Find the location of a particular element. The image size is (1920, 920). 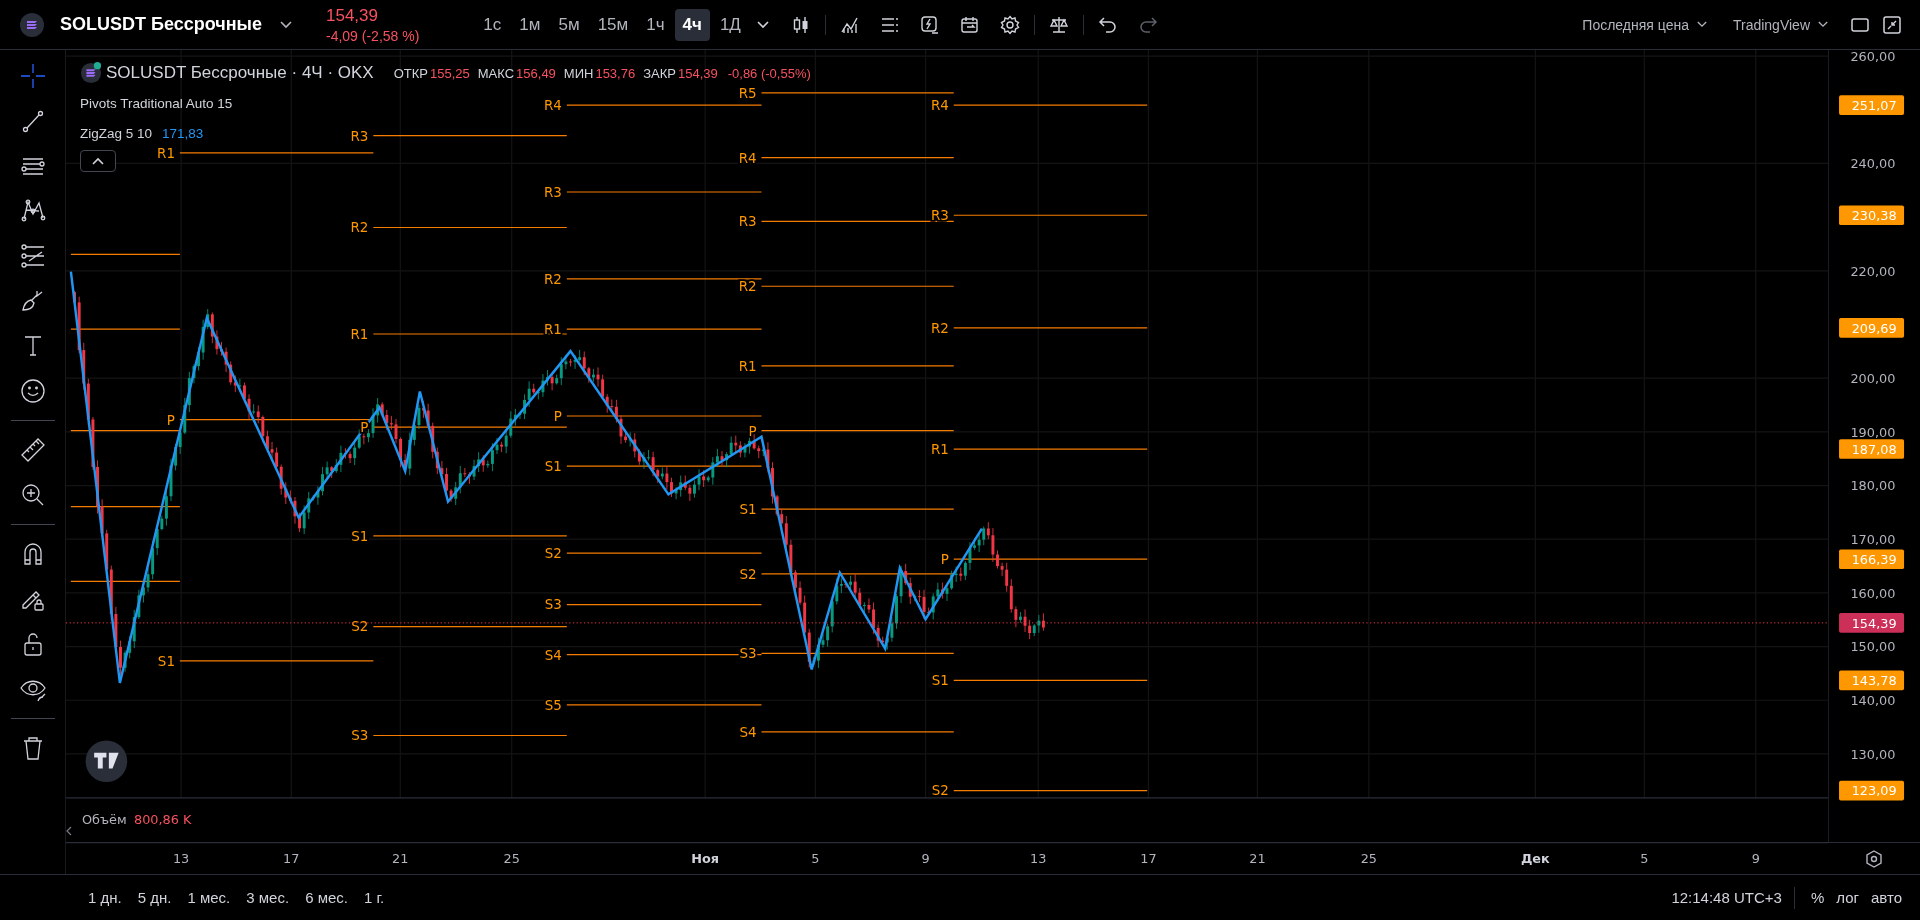

time-tick: 5 is located at coordinates (1644, 858).